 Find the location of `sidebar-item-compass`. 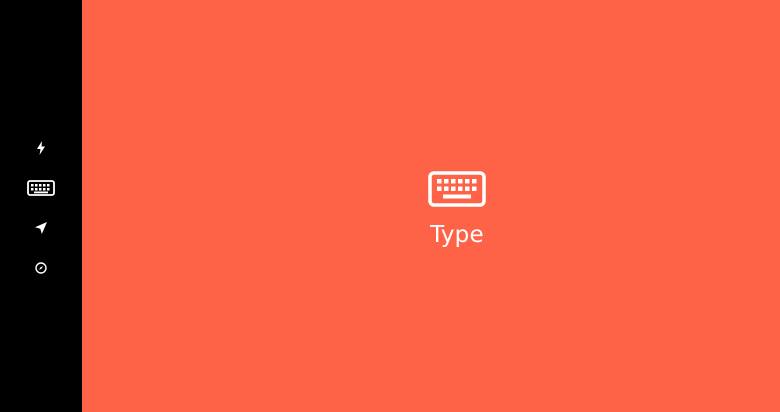

sidebar-item-compass is located at coordinates (41, 268).